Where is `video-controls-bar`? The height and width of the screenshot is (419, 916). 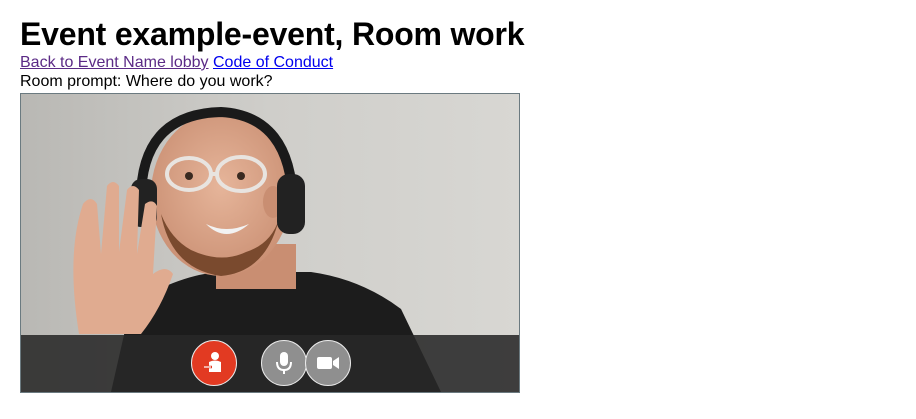
video-controls-bar is located at coordinates (270, 363).